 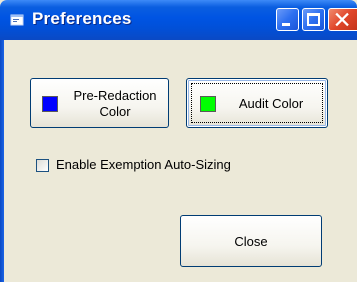 I want to click on minimize-button, so click(x=287, y=19).